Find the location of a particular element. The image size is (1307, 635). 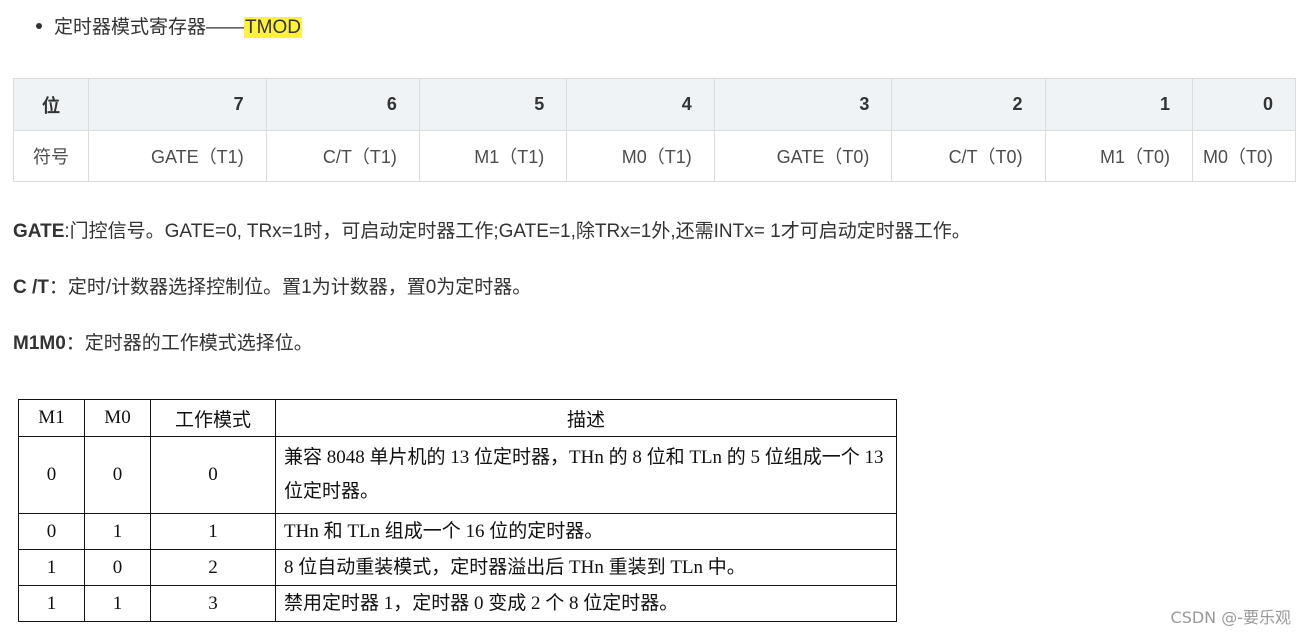

table-cell: 禁用定时器 1，定时器 0 变成 2 个 8 位定时器。 is located at coordinates (586, 603).